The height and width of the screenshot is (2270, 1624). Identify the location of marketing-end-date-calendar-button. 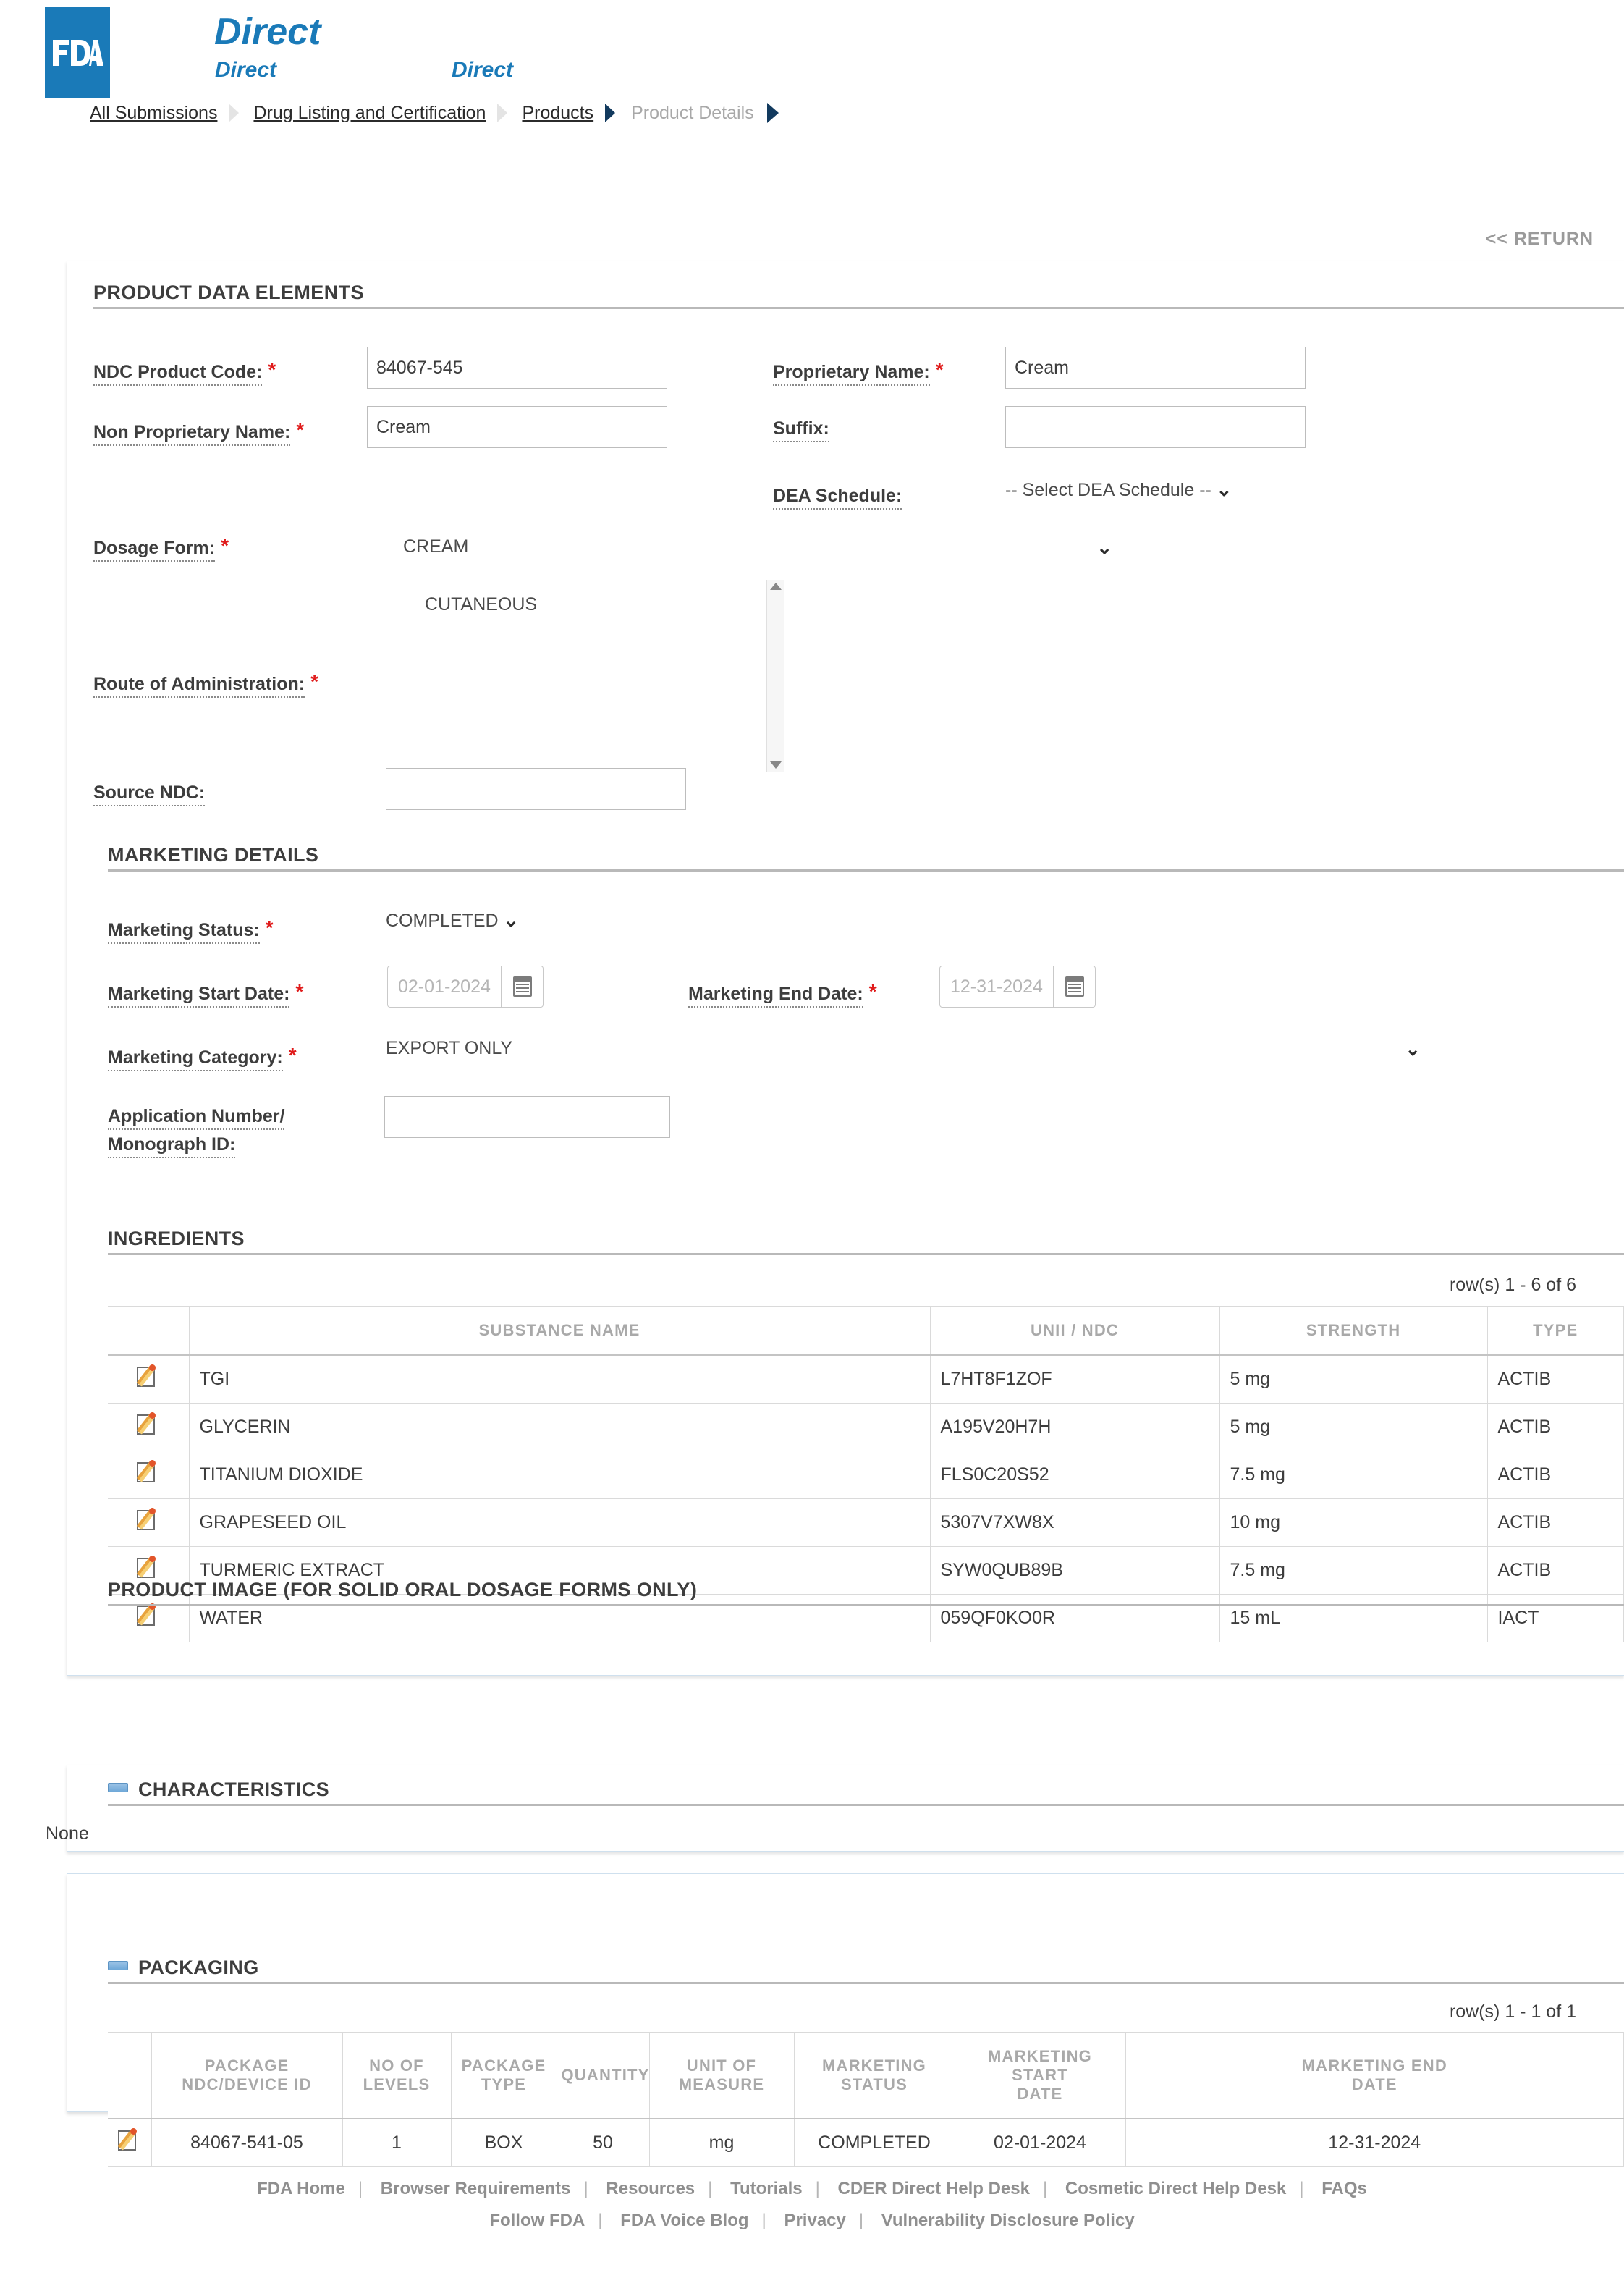
(1074, 986).